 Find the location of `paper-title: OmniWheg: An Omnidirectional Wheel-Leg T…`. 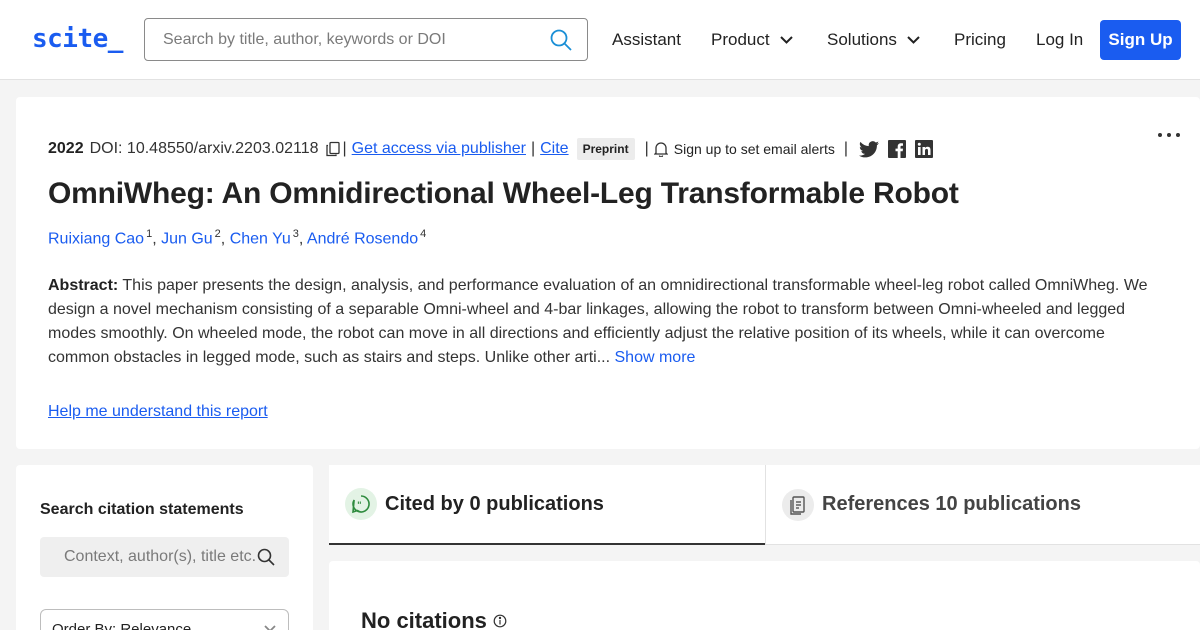

paper-title: OmniWheg: An Omnidirectional Wheel-Leg T… is located at coordinates (503, 193).